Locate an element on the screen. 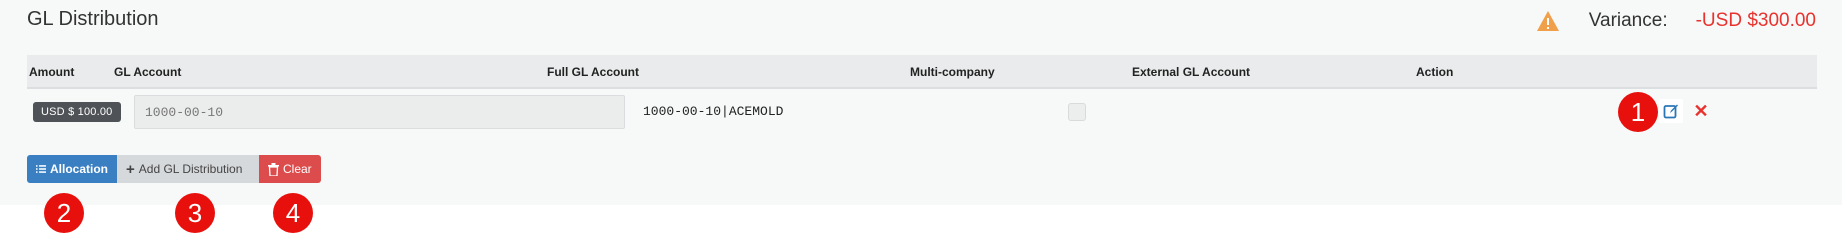  edit-icon is located at coordinates (1670, 111).